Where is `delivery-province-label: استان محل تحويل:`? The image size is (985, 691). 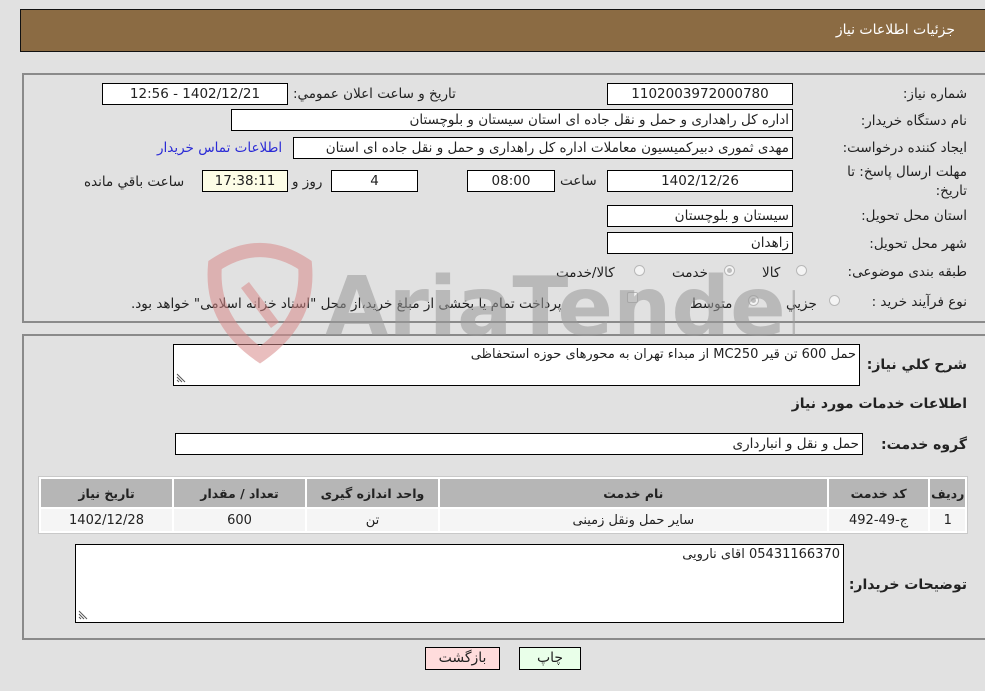 delivery-province-label: استان محل تحويل: is located at coordinates (914, 216).